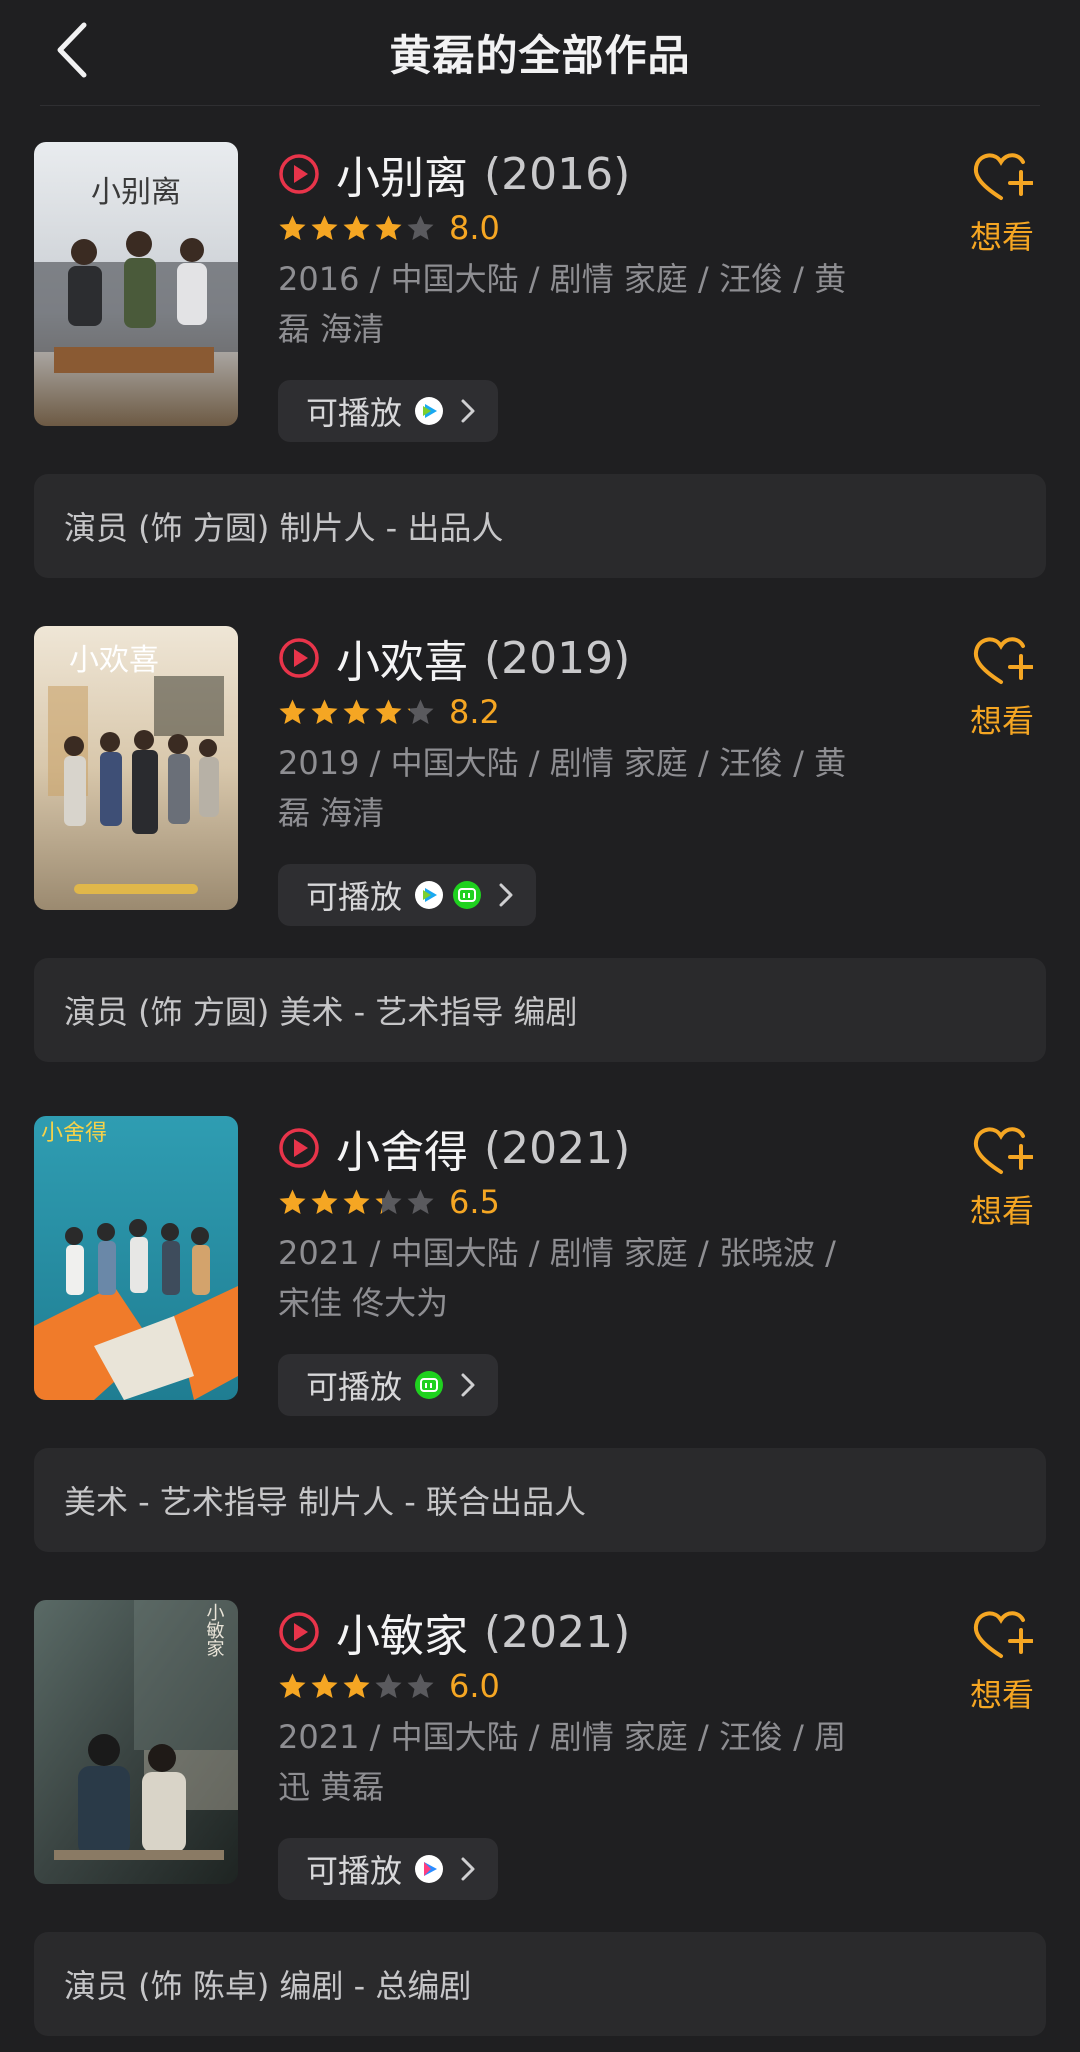  Describe the element at coordinates (540, 1500) in the screenshot. I see `role-info: 美术 - 艺术指导 制片人 - 联合出品人` at that location.